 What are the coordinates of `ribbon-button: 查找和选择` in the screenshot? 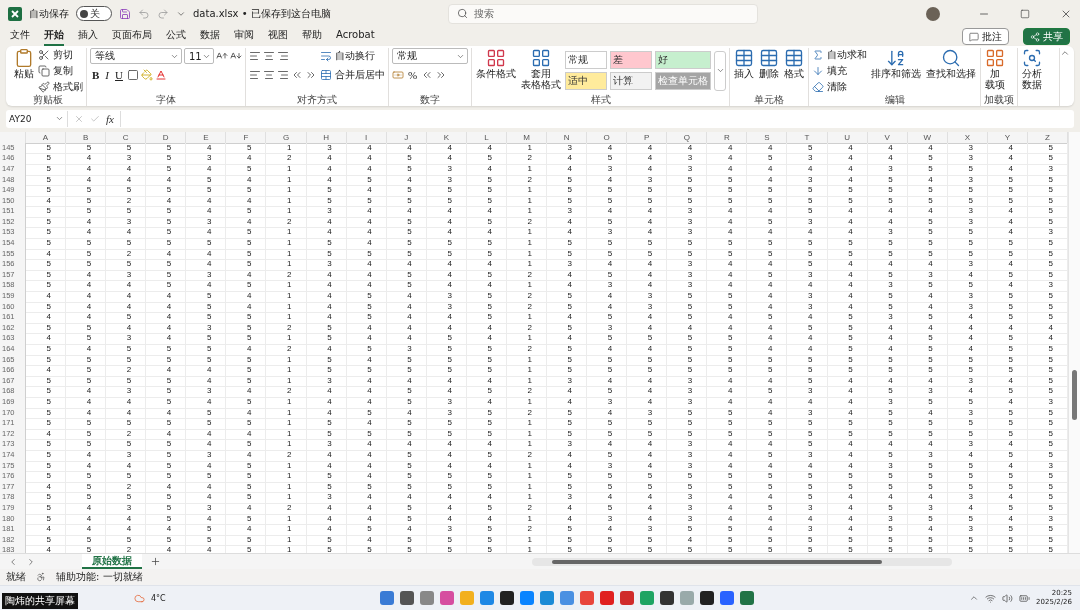 It's located at (951, 63).